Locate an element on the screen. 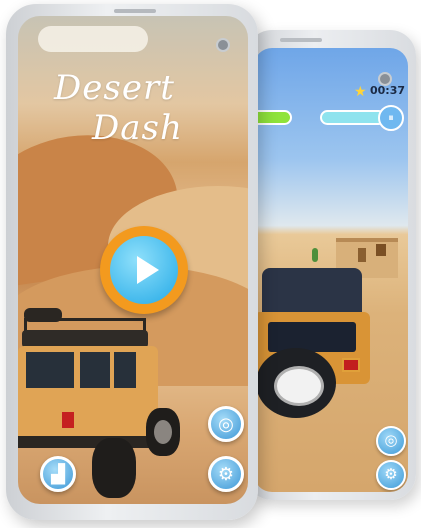 This screenshot has width=421, height=528. boost-progress-bar is located at coordinates (273, 117).